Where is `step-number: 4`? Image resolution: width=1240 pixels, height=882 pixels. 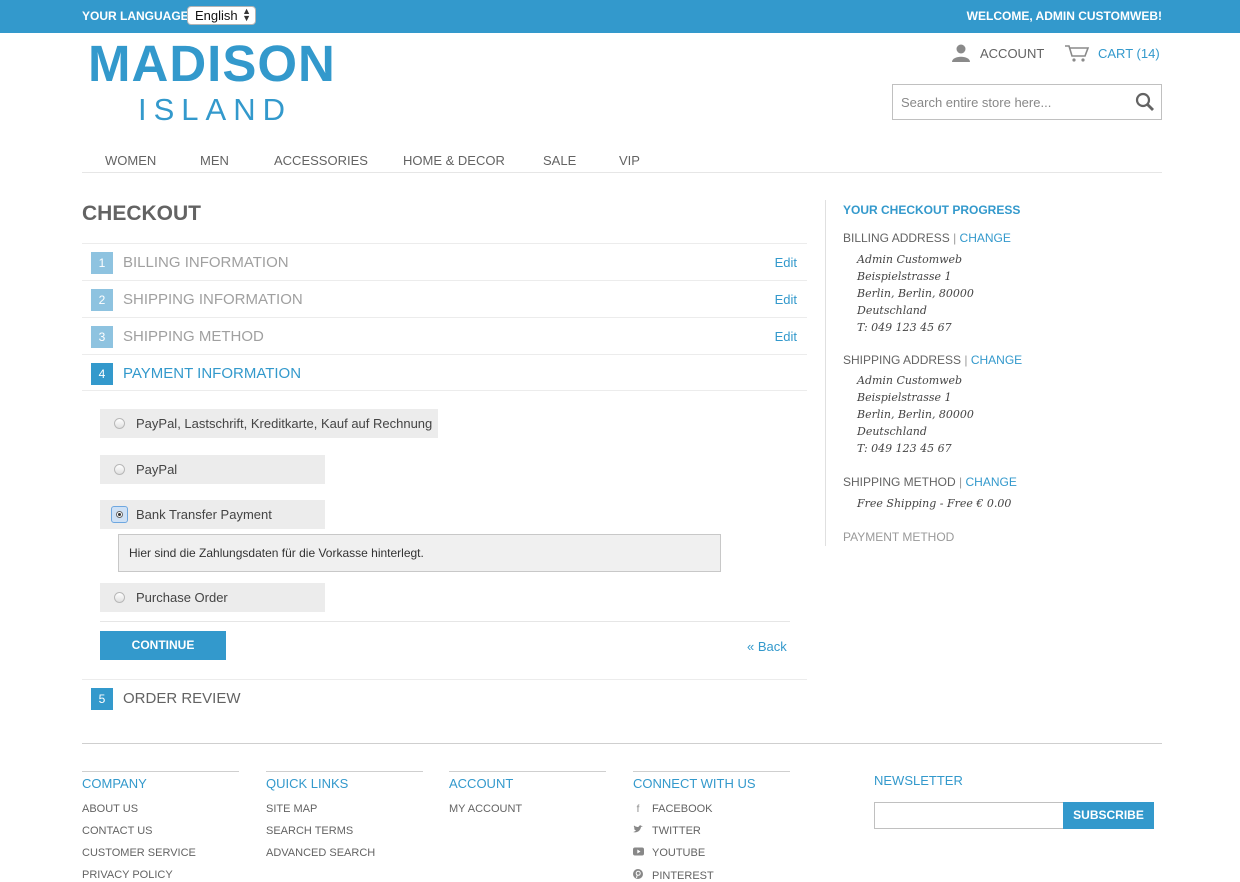
step-number: 4 is located at coordinates (102, 374).